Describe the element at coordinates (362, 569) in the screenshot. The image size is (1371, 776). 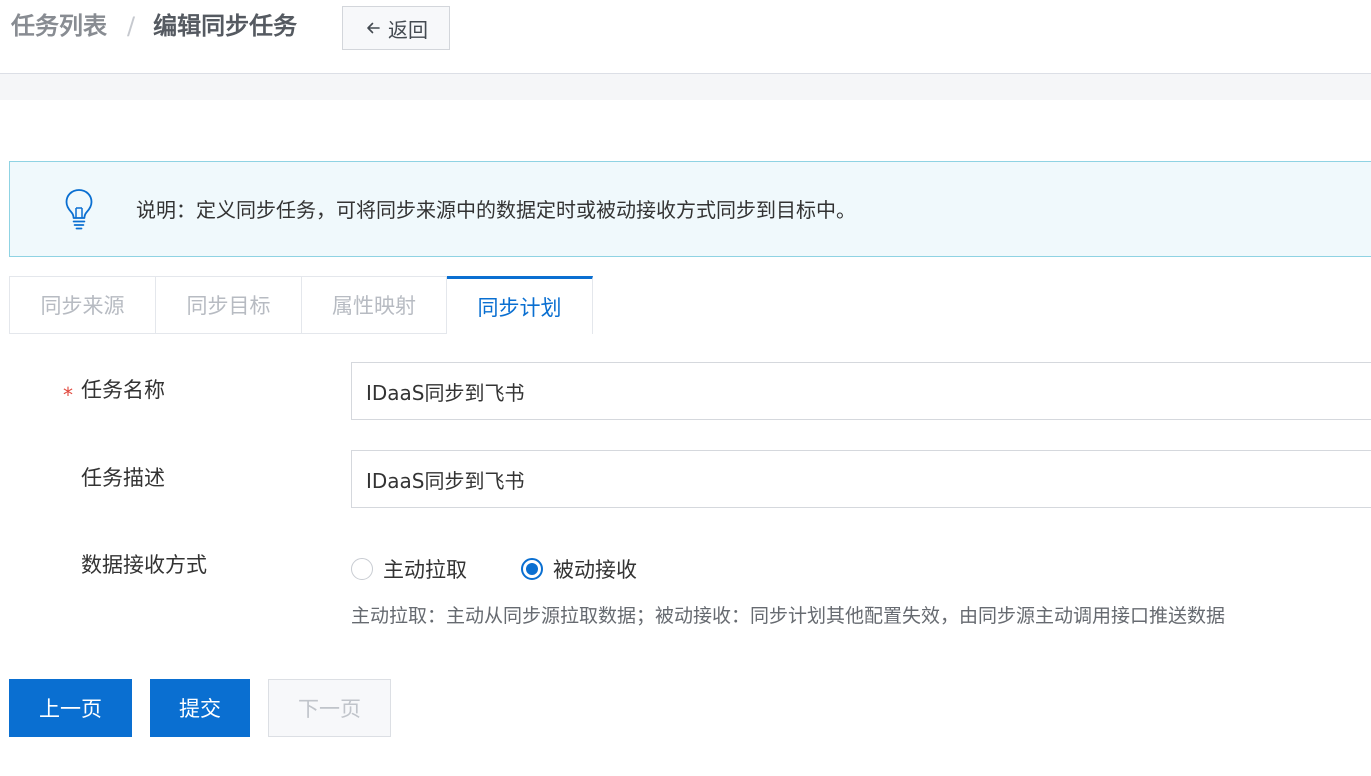
I see `radio-active-pull-circle` at that location.